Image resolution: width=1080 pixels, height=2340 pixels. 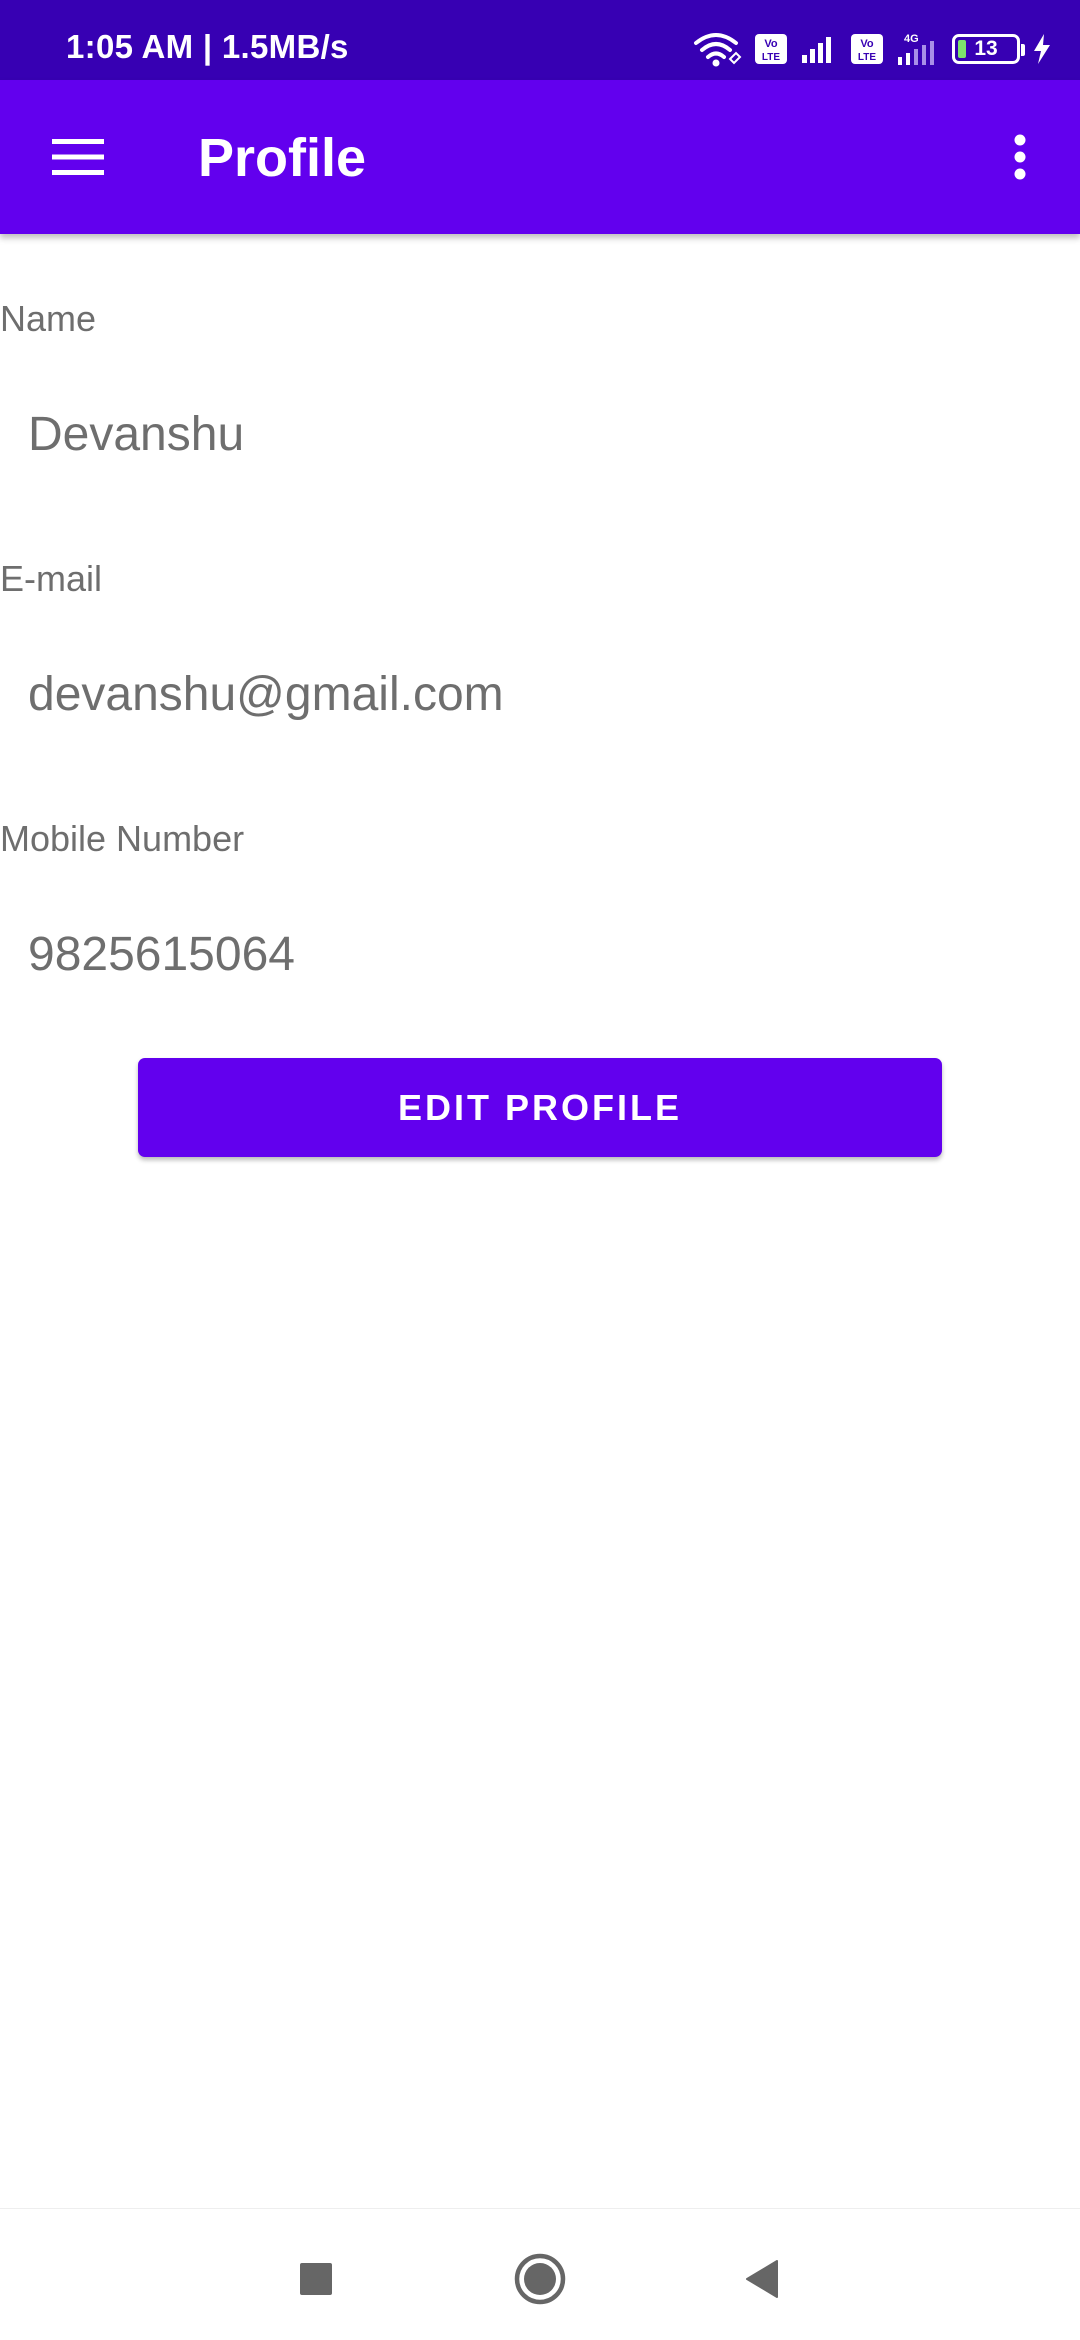 I want to click on navigation-bar, so click(x=540, y=2274).